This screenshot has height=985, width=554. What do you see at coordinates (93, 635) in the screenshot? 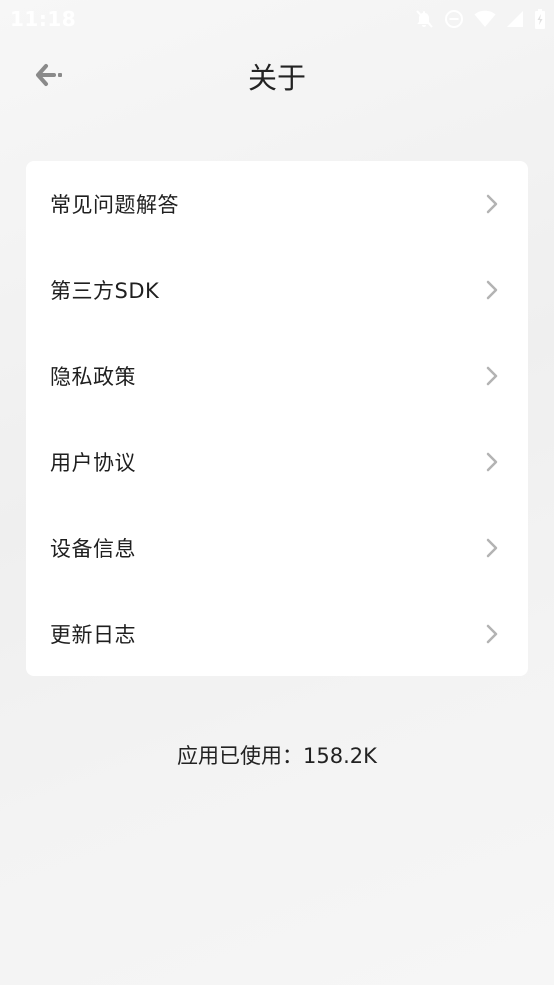
I see `menu-item-label: 更新日志` at bounding box center [93, 635].